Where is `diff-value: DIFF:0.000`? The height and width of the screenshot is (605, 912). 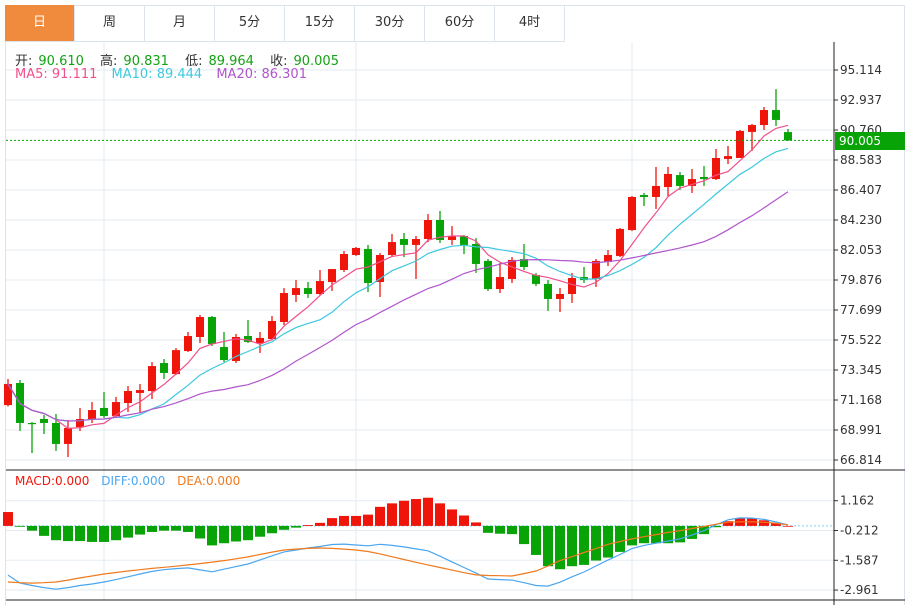 diff-value: DIFF:0.000 is located at coordinates (133, 481).